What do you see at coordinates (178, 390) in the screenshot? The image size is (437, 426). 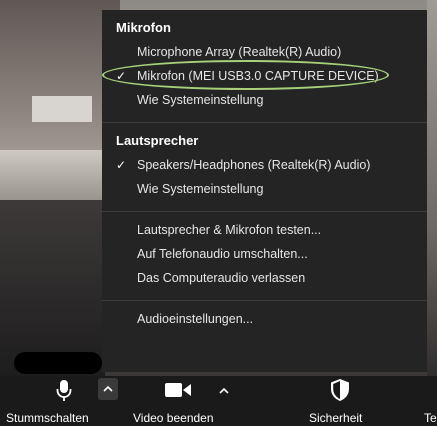 I see `video-camera-icon` at bounding box center [178, 390].